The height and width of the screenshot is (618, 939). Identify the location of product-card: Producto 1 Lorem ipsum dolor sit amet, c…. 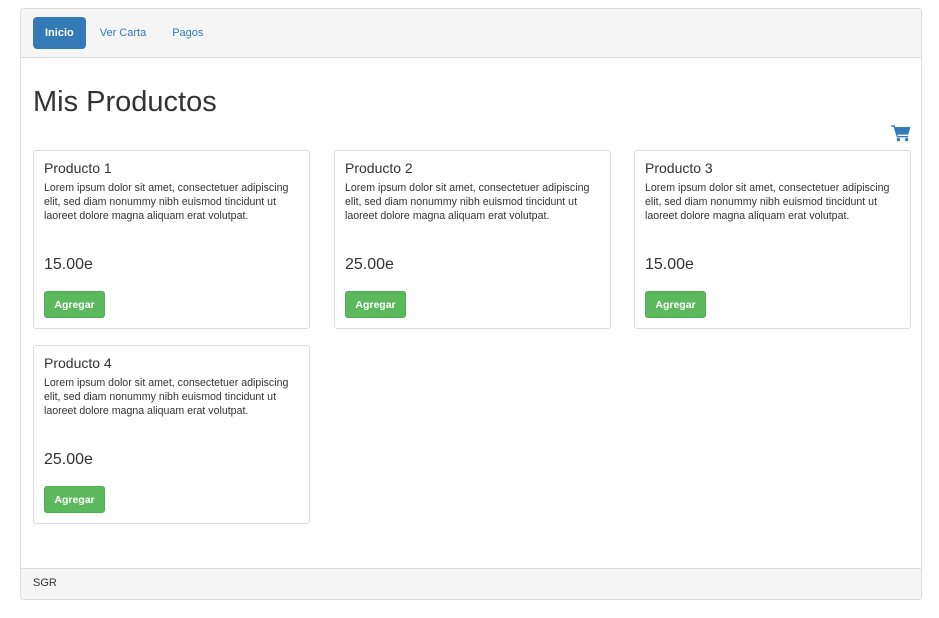
(171, 239).